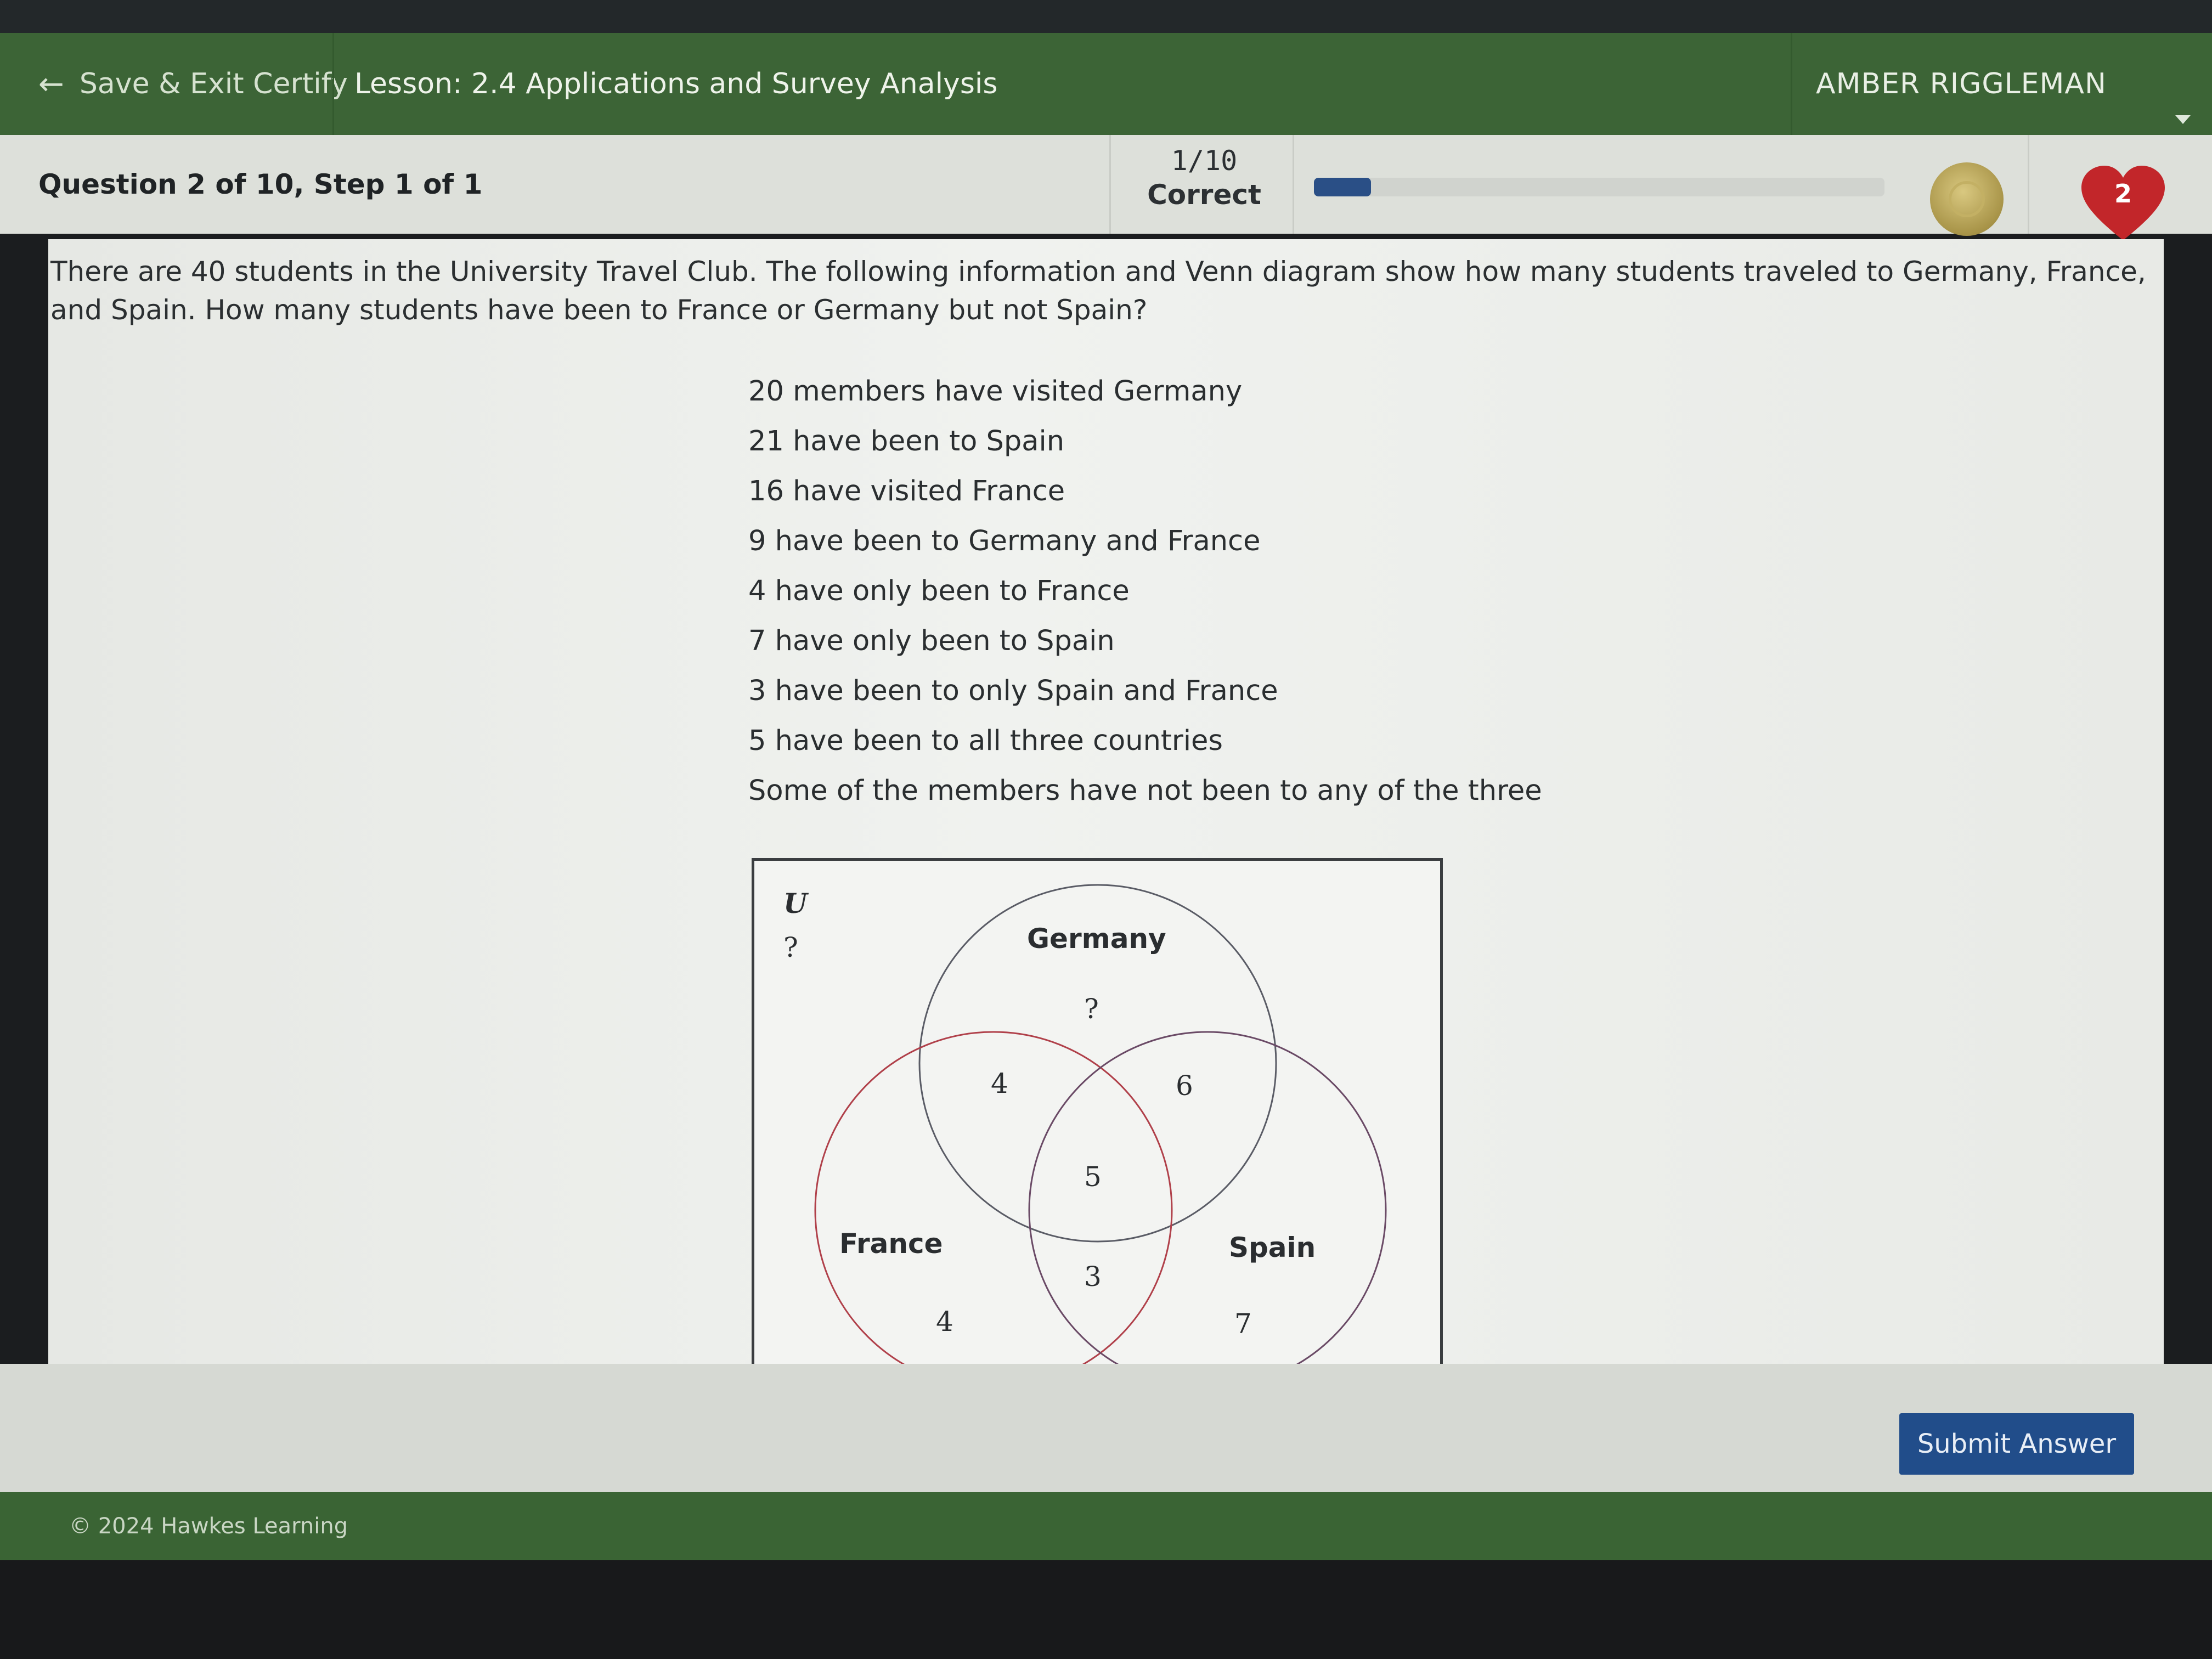 This screenshot has width=2212, height=1659. I want to click on france-only-value: 4, so click(945, 1322).